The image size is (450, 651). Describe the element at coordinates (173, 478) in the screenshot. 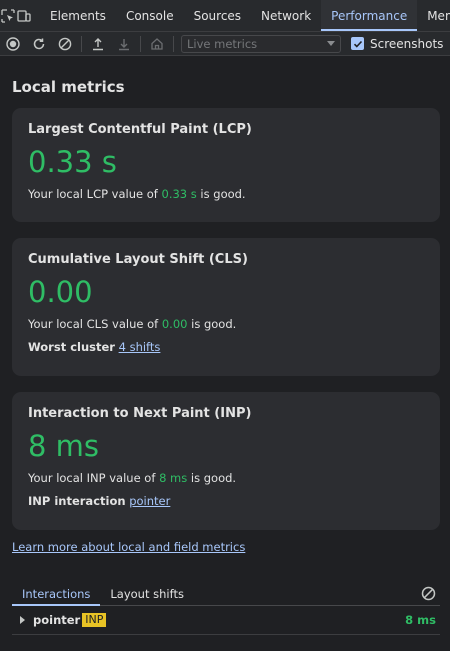

I see `inp-desc-value: 8 ms` at that location.